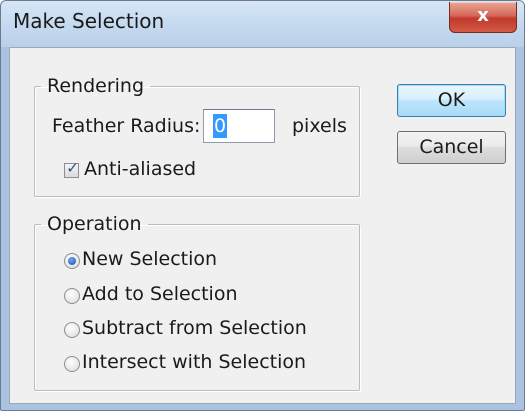 This screenshot has height=411, width=525. I want to click on close-button: x, so click(483, 17).